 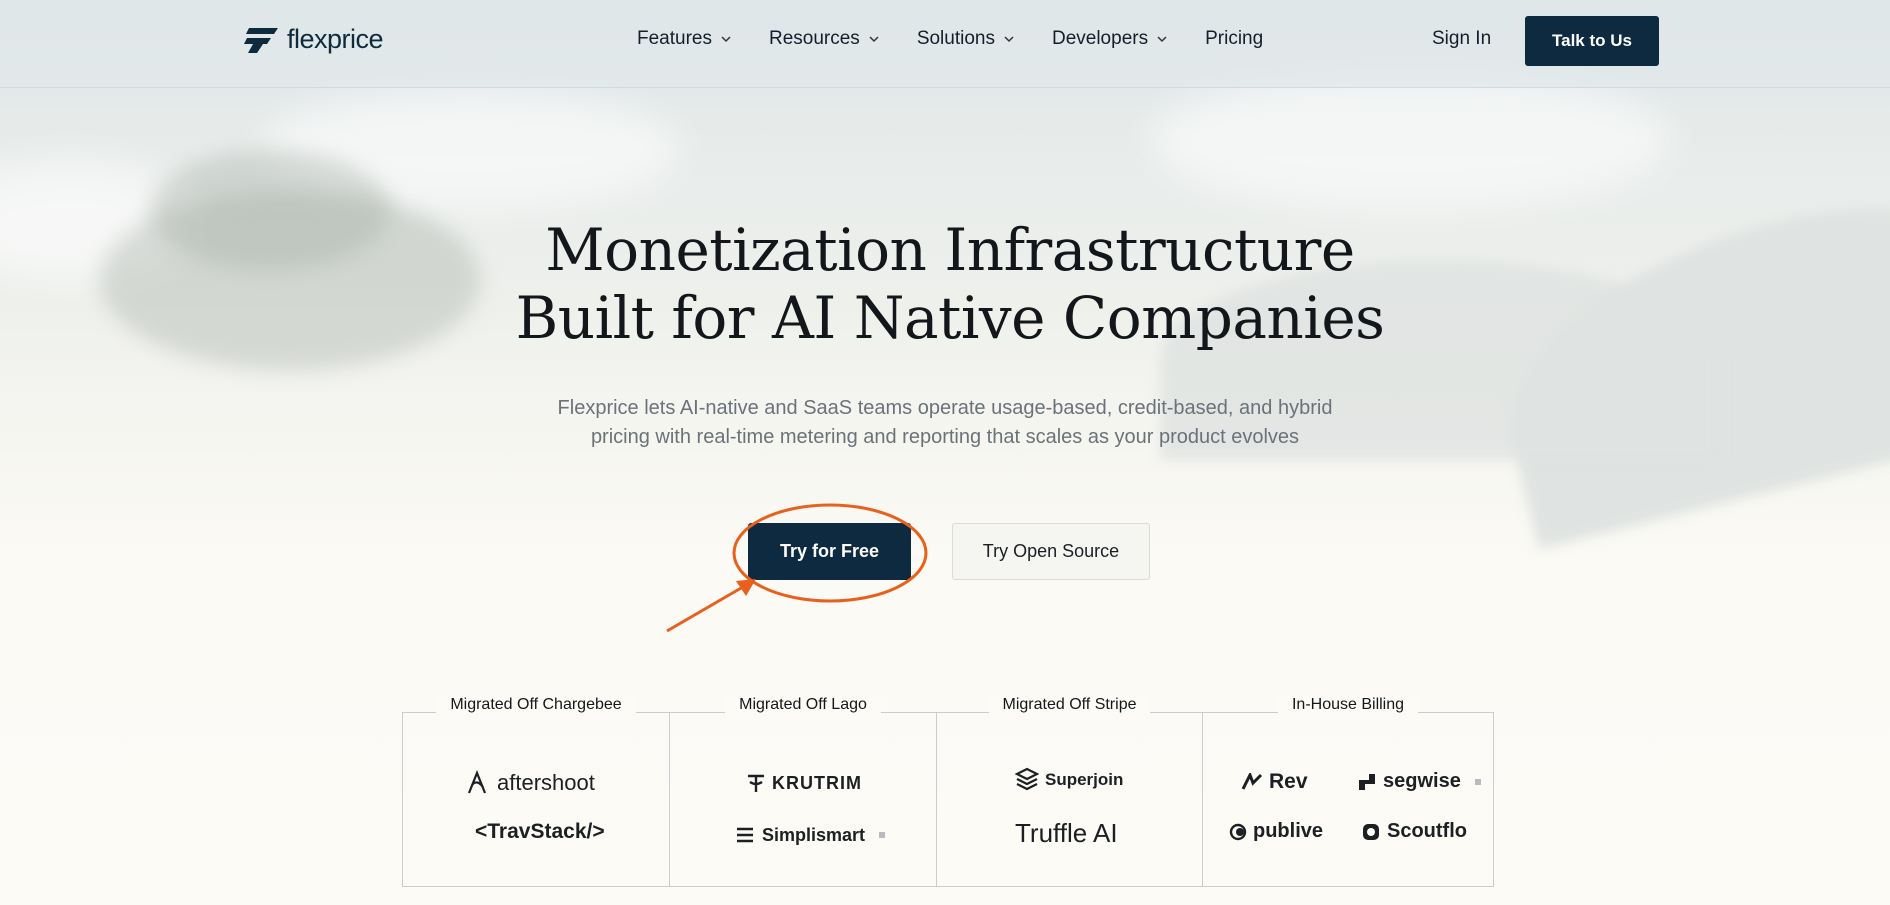 I want to click on column-title: Migrated Off Stripe, so click(x=1069, y=705).